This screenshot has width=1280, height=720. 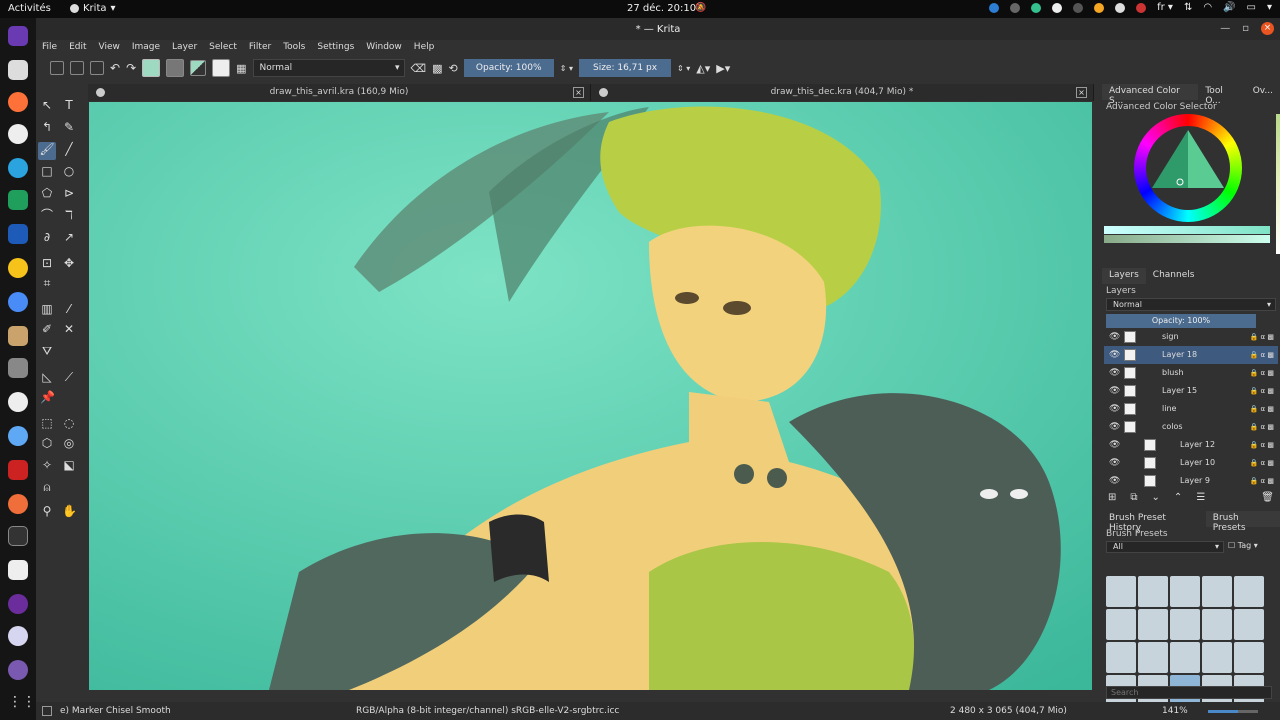 I want to click on grid-icon: ▦, so click(x=241, y=68).